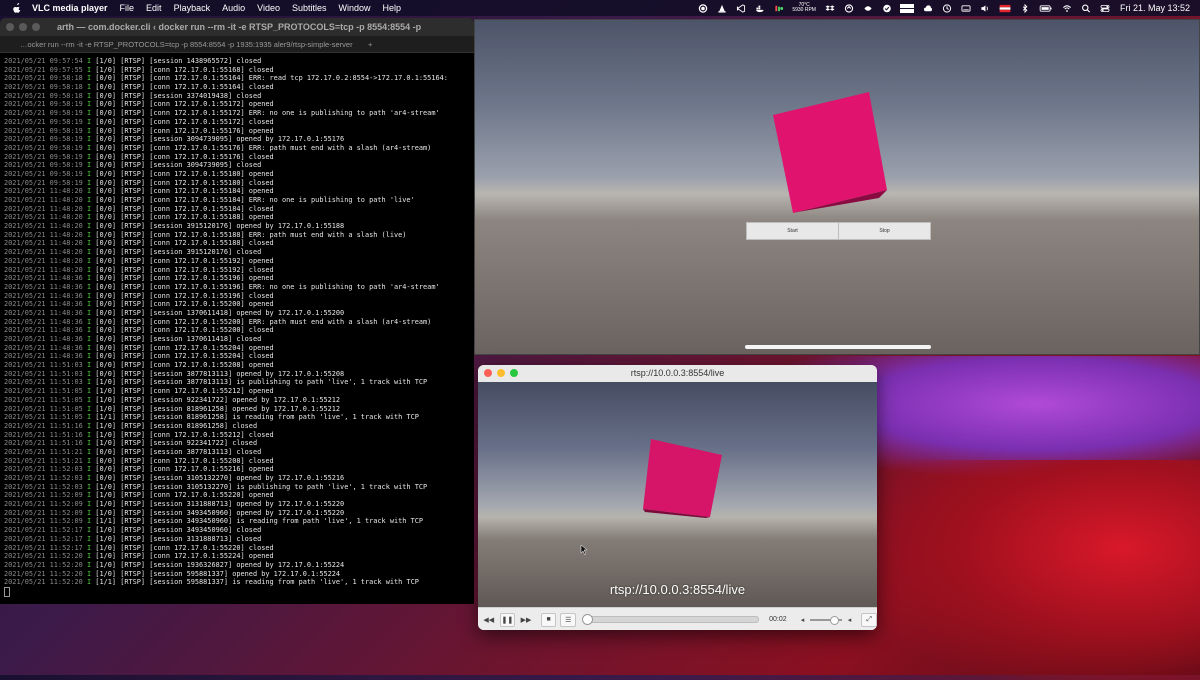 This screenshot has width=1200, height=680. Describe the element at coordinates (803, 620) in the screenshot. I see `mute-icon: ◂` at that location.